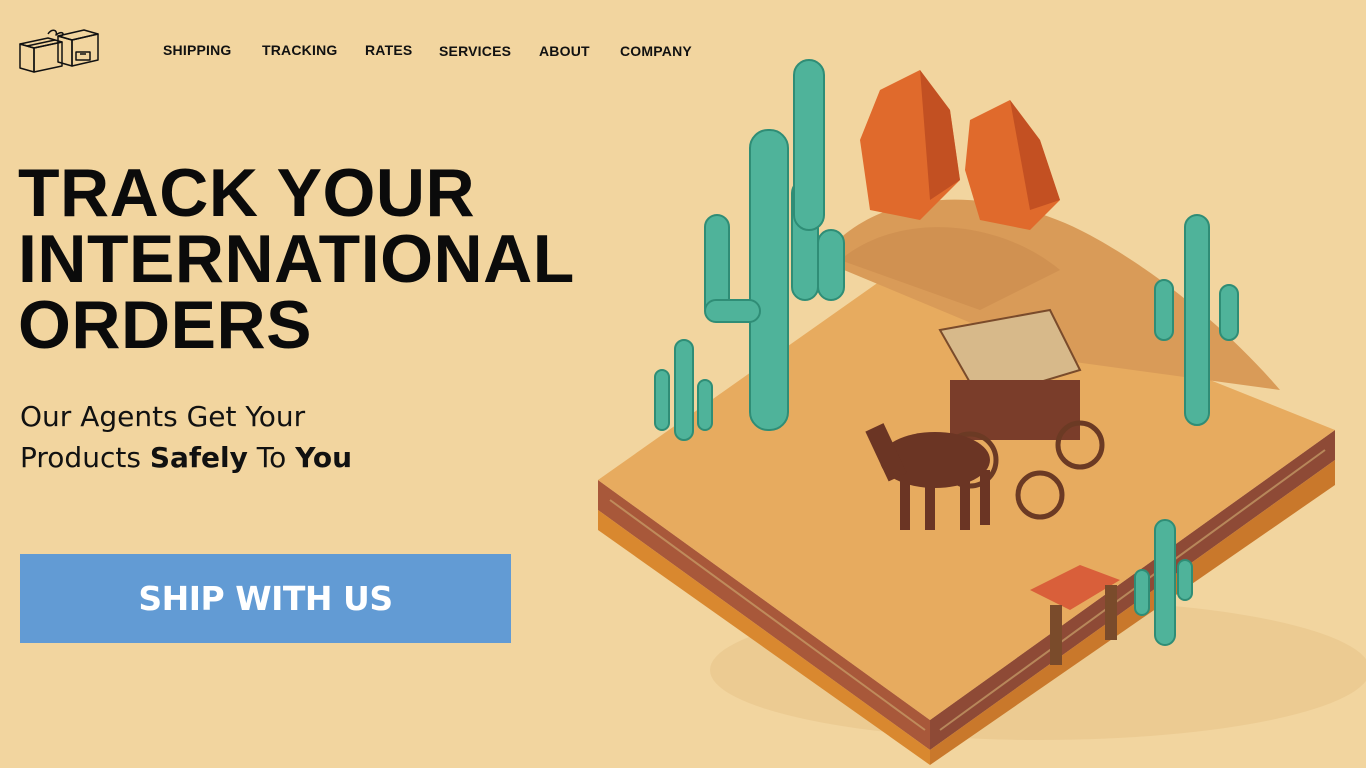  Describe the element at coordinates (324, 457) in the screenshot. I see `subtitle-emphasis: You` at that location.